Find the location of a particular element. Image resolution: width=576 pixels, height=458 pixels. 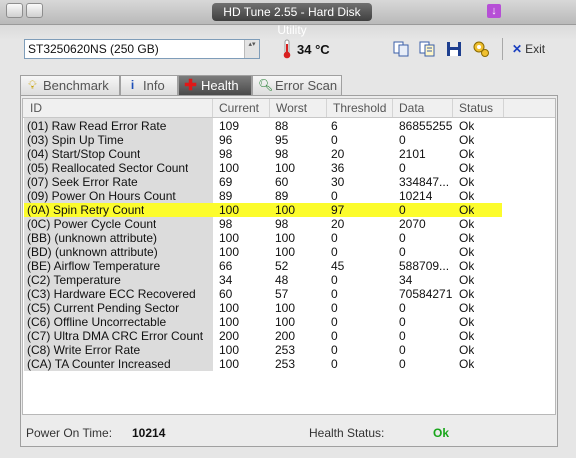

cell-id: (C2) Temperature is located at coordinates (74, 280).